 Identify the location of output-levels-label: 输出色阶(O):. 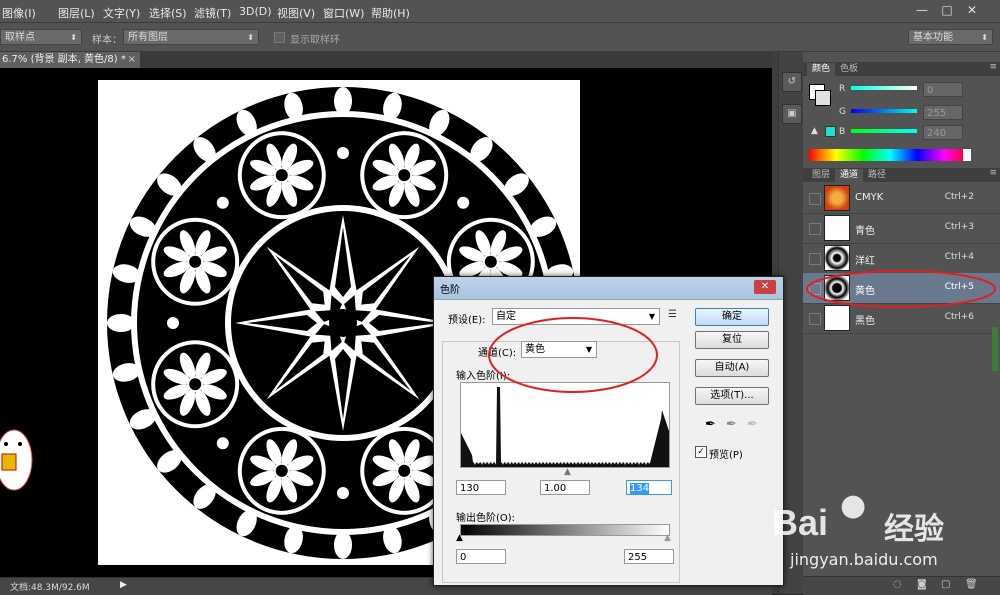
(486, 518).